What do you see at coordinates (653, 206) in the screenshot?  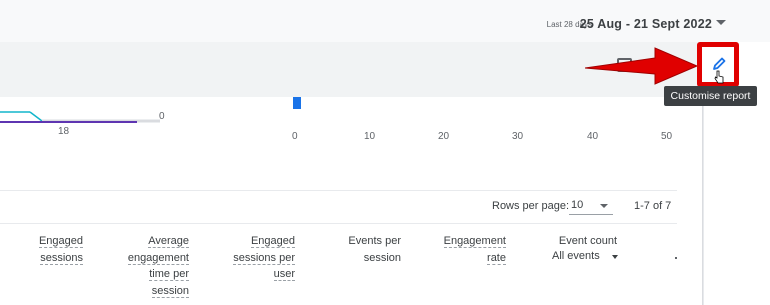 I see `pagination-range: 1-7 of 7` at bounding box center [653, 206].